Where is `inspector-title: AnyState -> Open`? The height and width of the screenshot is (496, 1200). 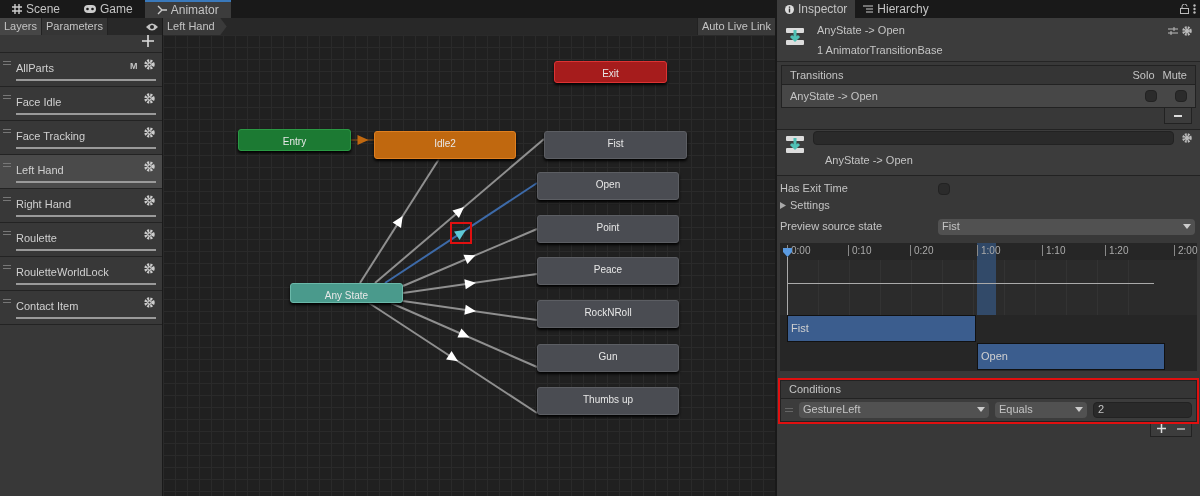
inspector-title: AnyState -> Open is located at coordinates (861, 30).